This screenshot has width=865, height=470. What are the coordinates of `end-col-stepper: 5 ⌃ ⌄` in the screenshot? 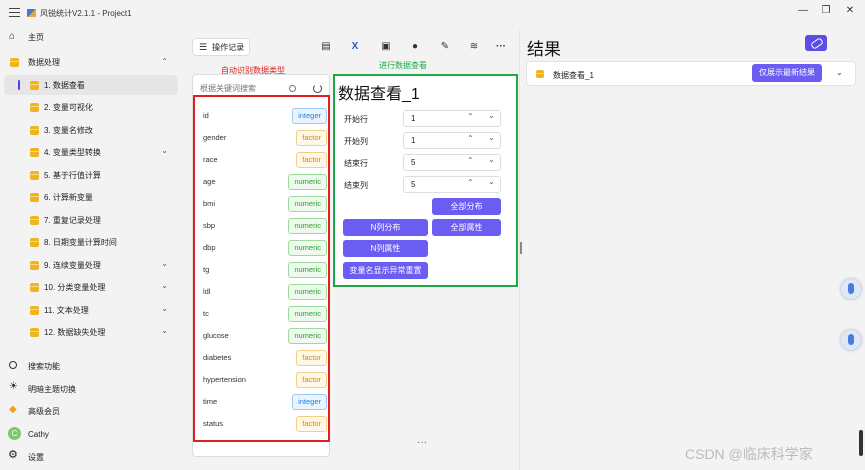 It's located at (452, 184).